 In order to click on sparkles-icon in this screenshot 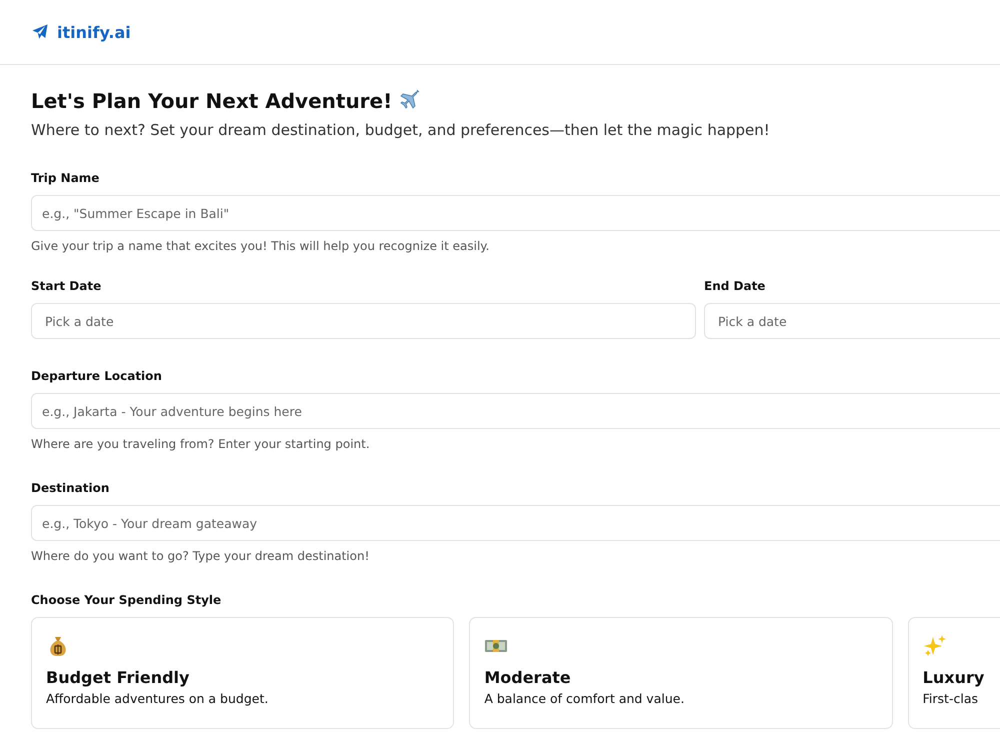, I will do `click(934, 646)`.